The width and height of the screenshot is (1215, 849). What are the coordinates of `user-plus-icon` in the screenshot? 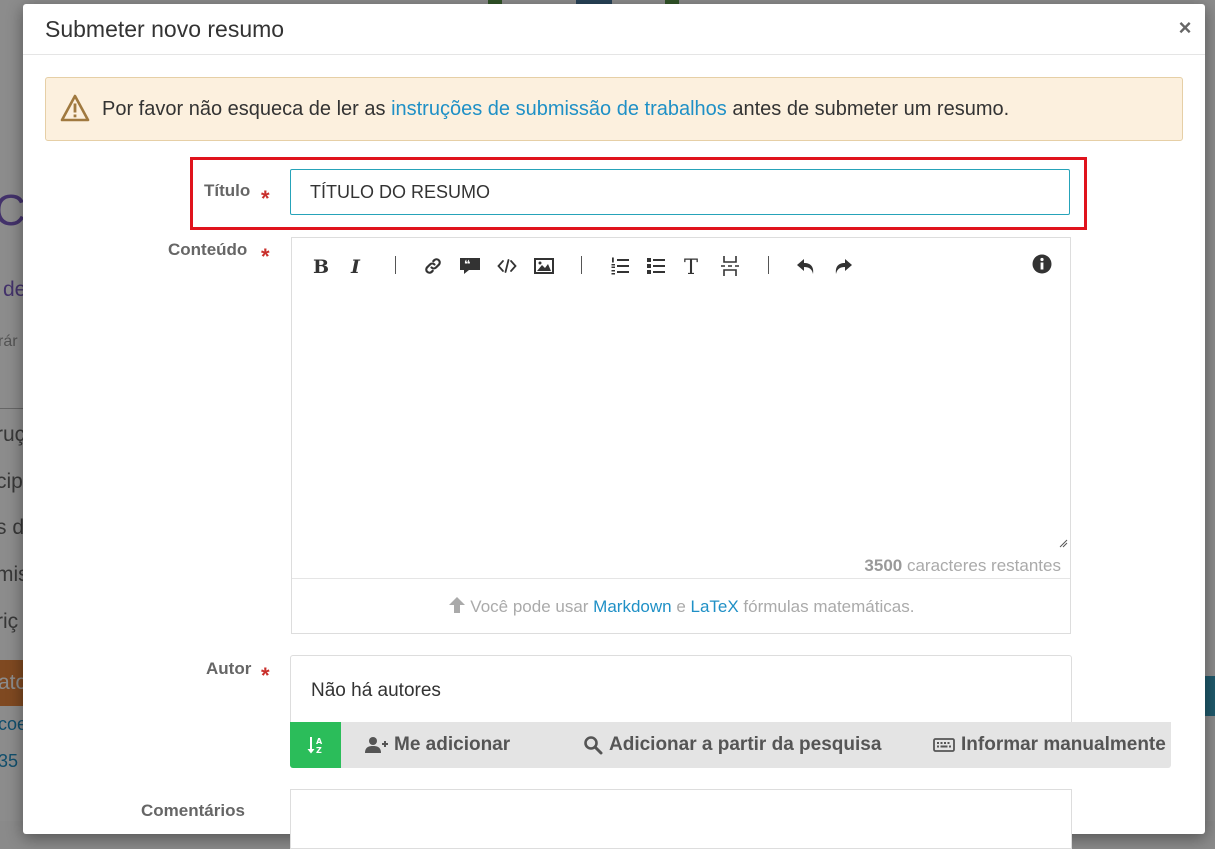 It's located at (376, 745).